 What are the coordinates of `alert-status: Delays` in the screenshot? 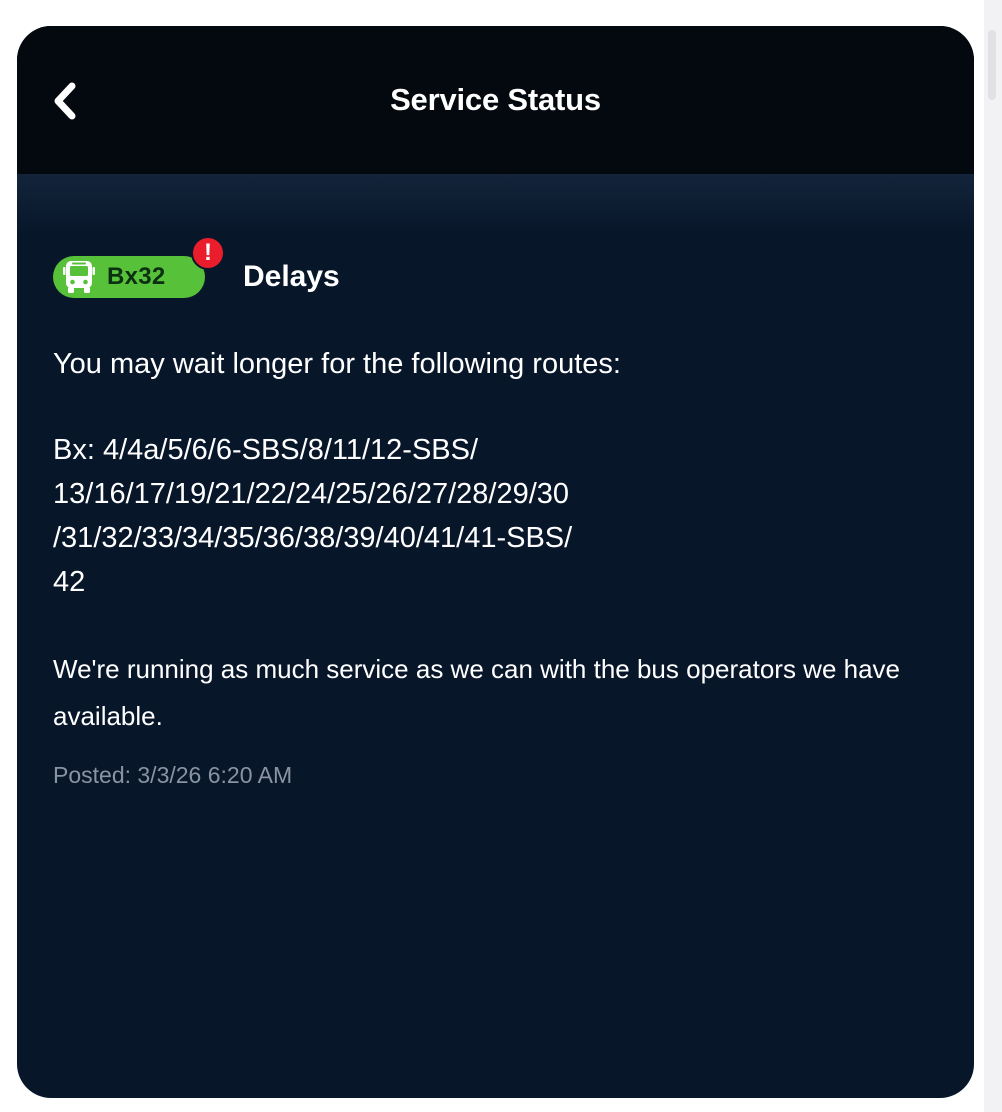 It's located at (291, 276).